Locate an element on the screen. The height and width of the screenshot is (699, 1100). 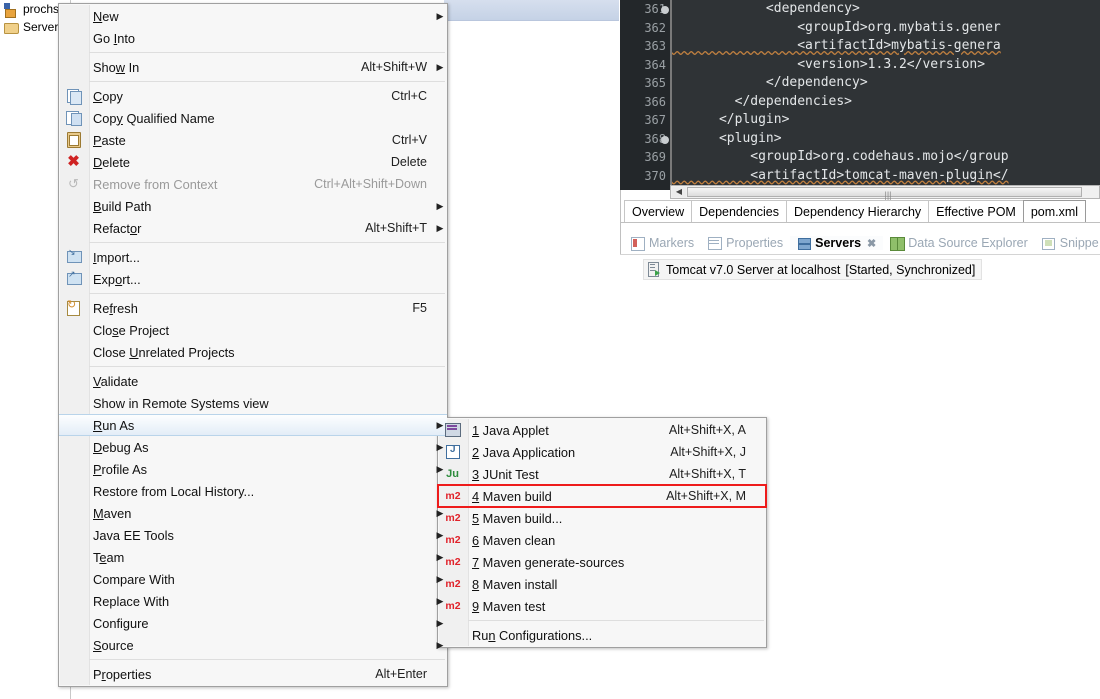
menu-item-label: Close Unrelated Projects is located at coordinates (164, 352).